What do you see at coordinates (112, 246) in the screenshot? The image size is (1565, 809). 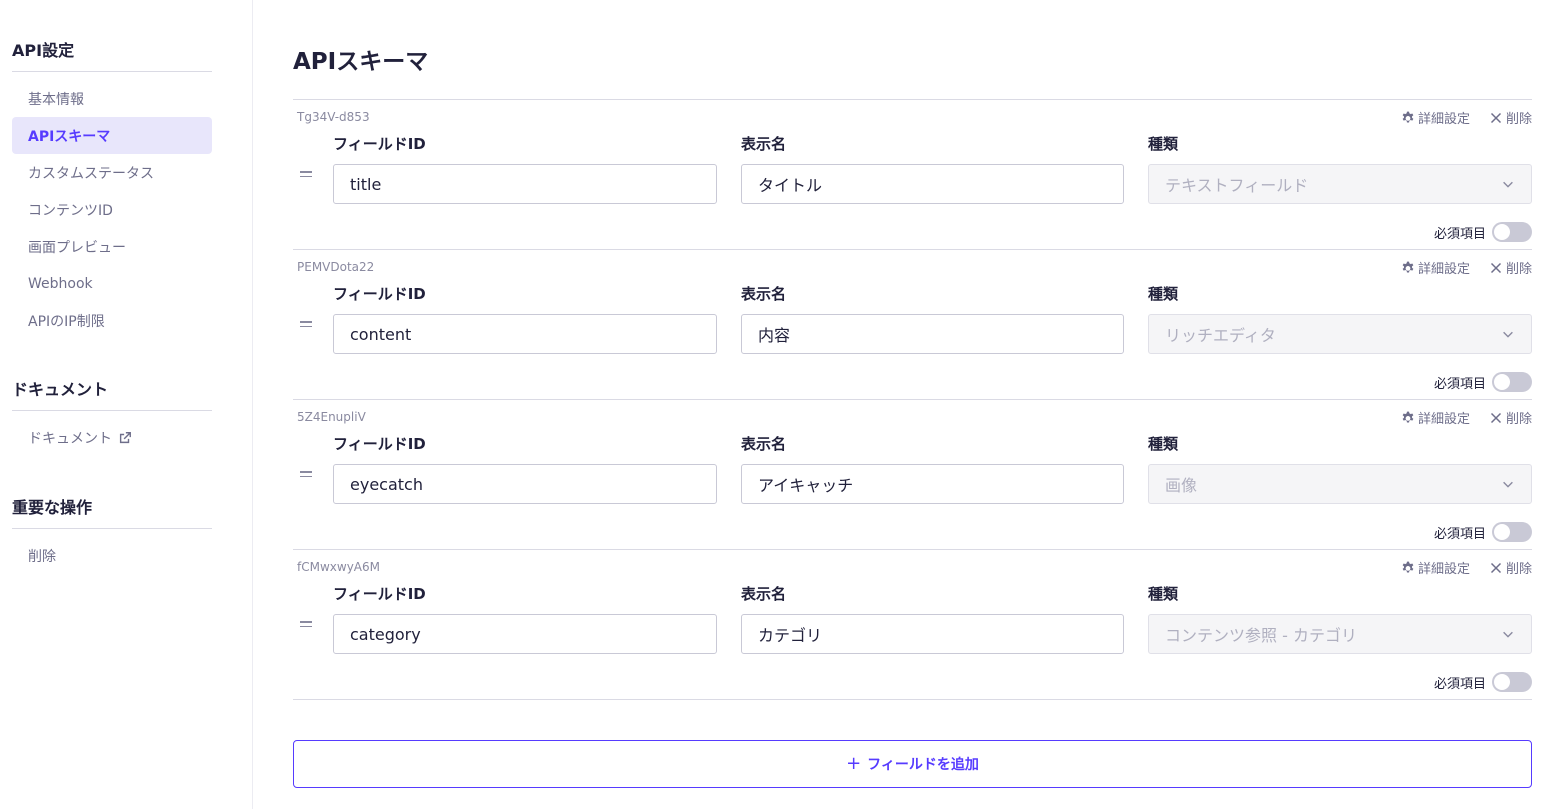 I see `sidebar-item-screen-preview: 画面プレビュー` at bounding box center [112, 246].